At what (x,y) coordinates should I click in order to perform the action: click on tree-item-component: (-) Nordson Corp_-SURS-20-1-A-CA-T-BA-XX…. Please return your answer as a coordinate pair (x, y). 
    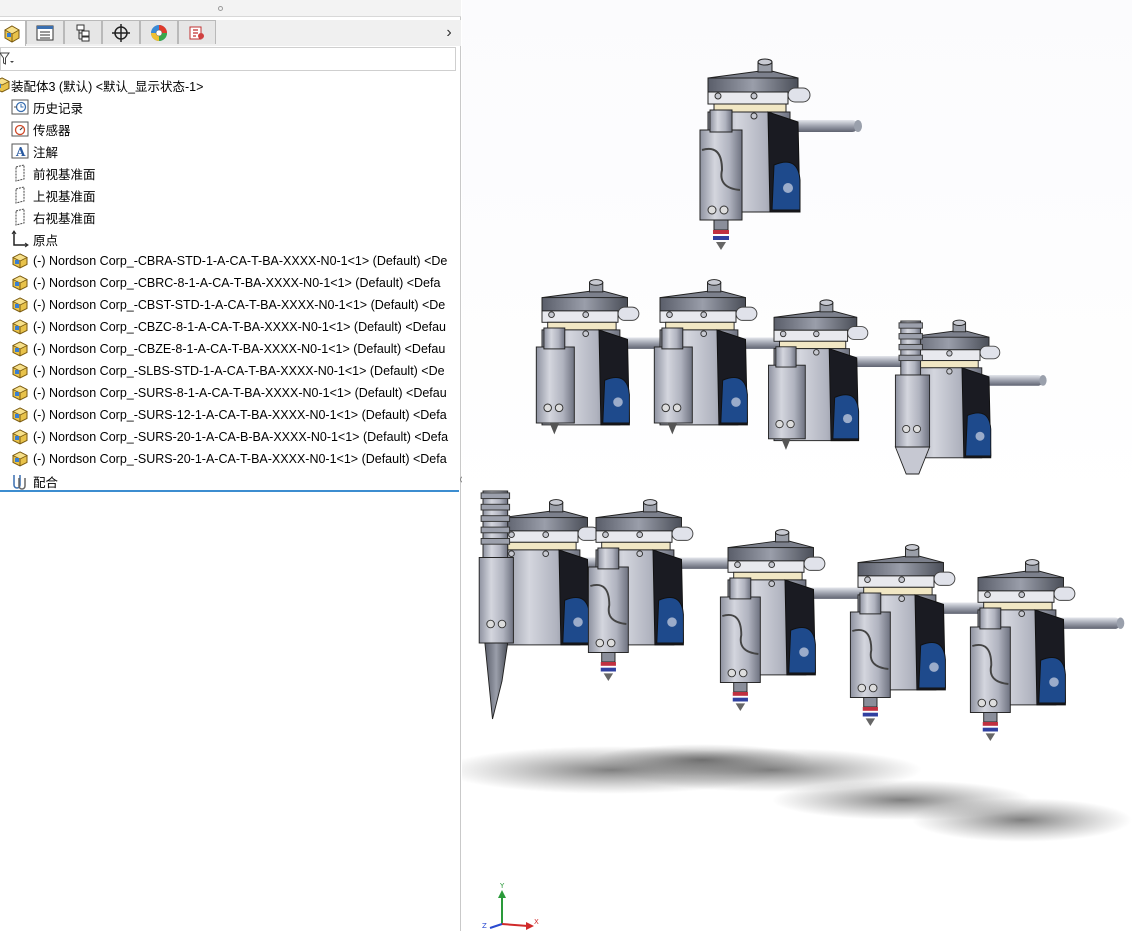
    Looking at the image, I should click on (235, 459).